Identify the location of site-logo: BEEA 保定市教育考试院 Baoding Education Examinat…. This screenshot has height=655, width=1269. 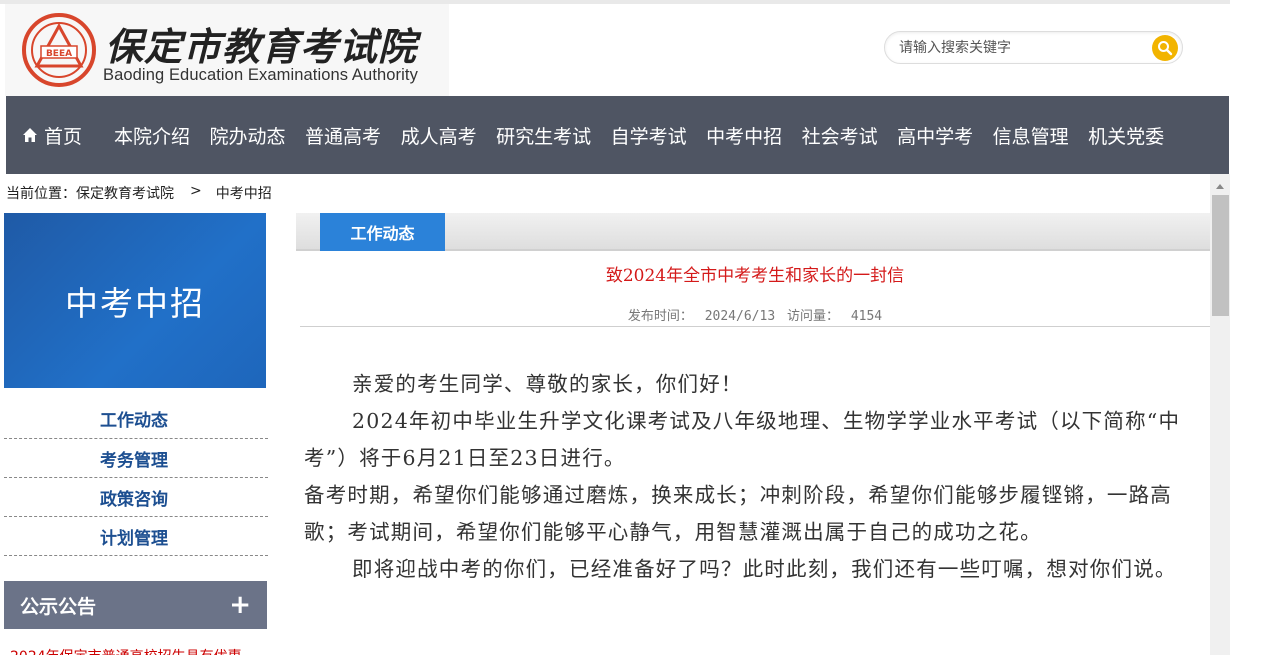
(227, 50).